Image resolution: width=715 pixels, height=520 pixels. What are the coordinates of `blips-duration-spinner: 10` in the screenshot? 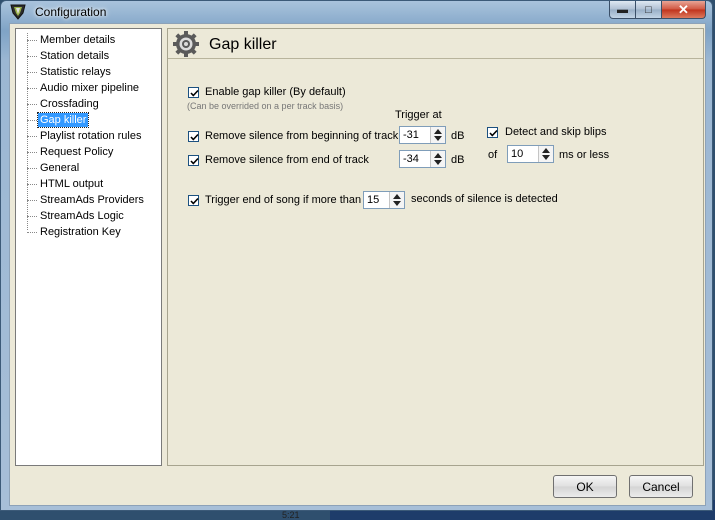 It's located at (530, 154).